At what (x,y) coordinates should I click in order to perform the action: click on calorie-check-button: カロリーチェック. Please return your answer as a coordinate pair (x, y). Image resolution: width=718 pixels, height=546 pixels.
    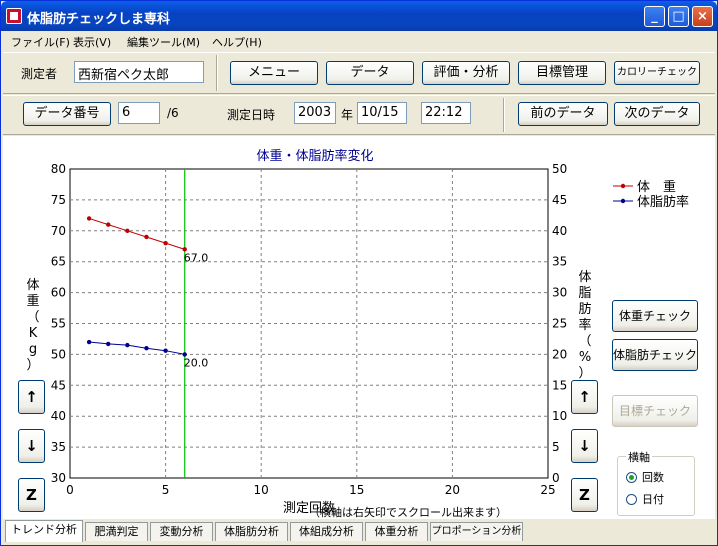
    Looking at the image, I should click on (657, 73).